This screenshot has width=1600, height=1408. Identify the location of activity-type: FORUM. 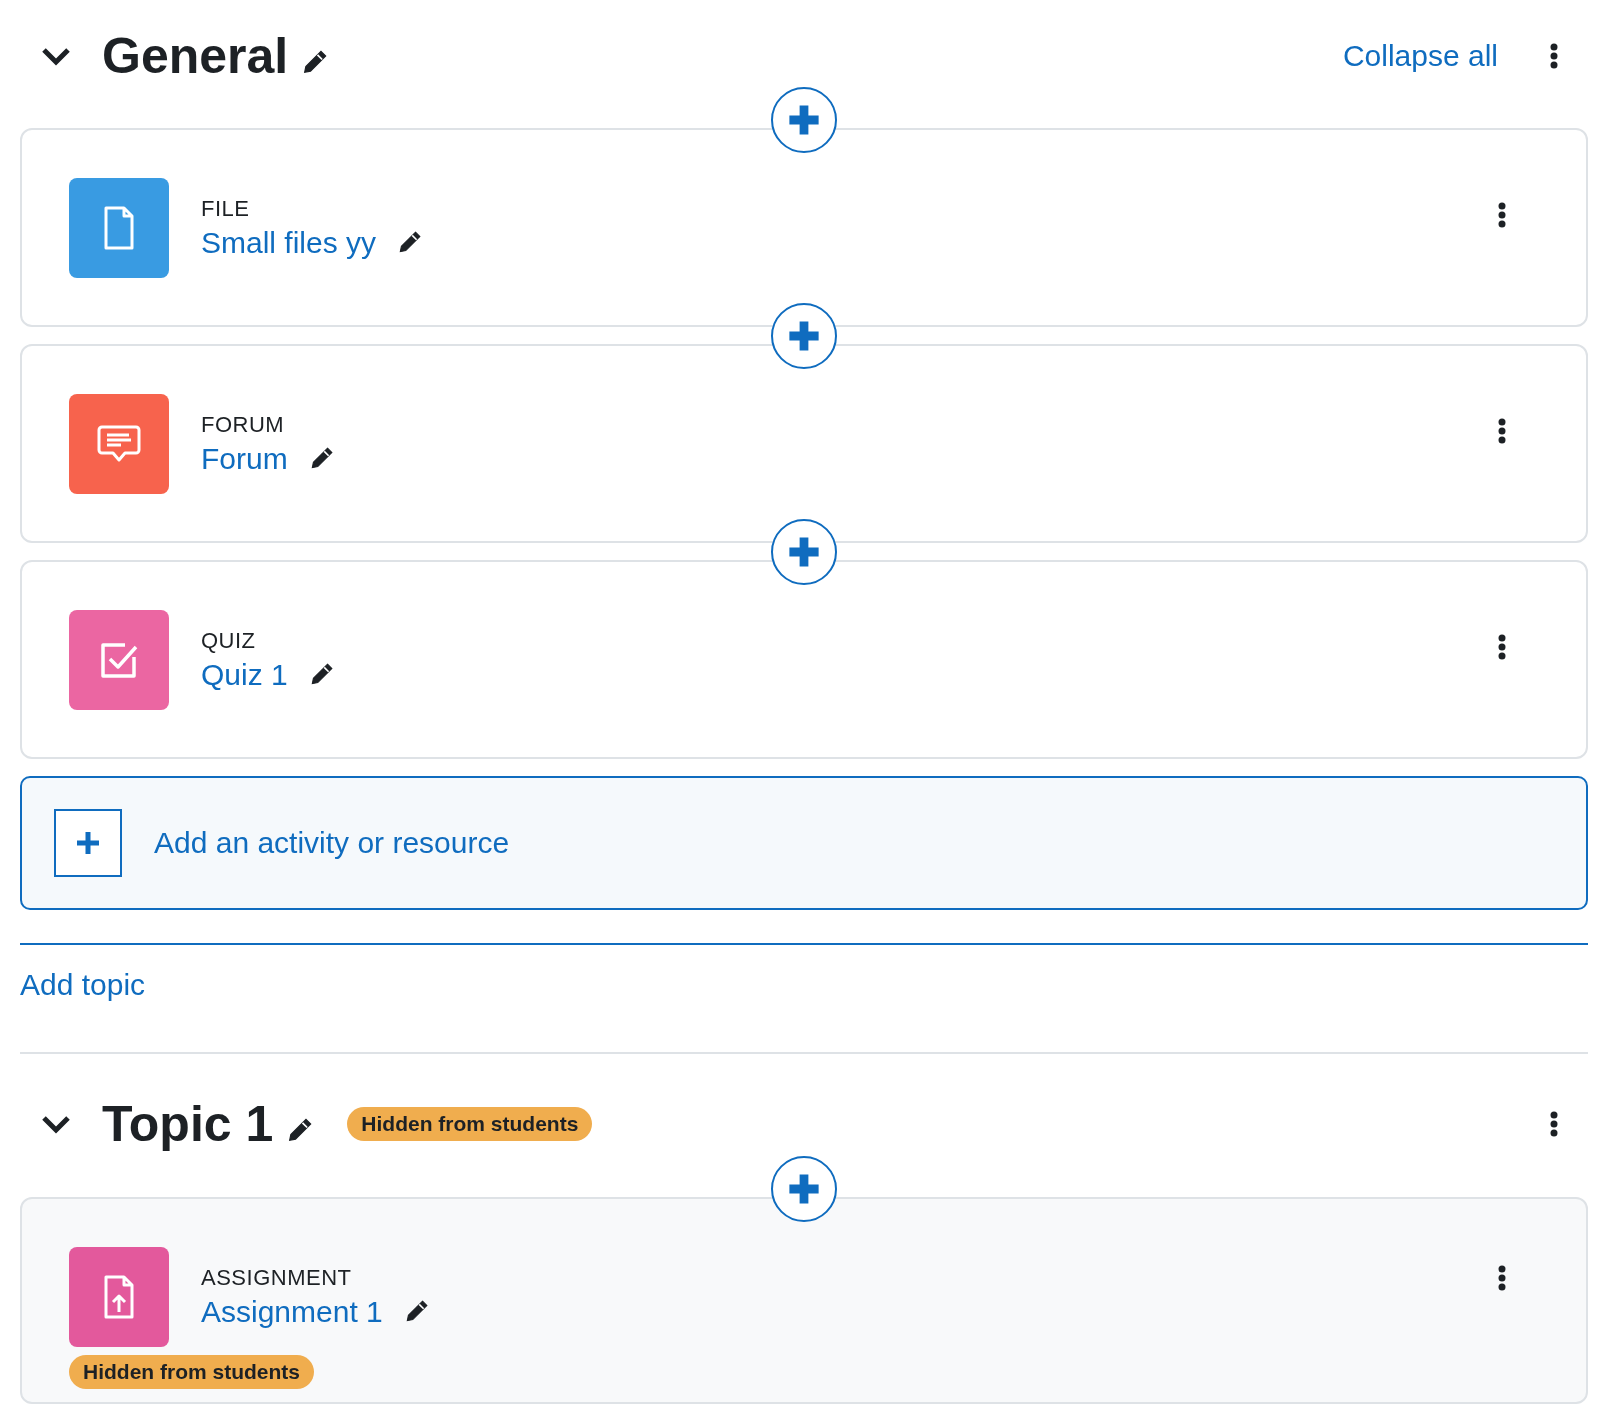
(243, 424).